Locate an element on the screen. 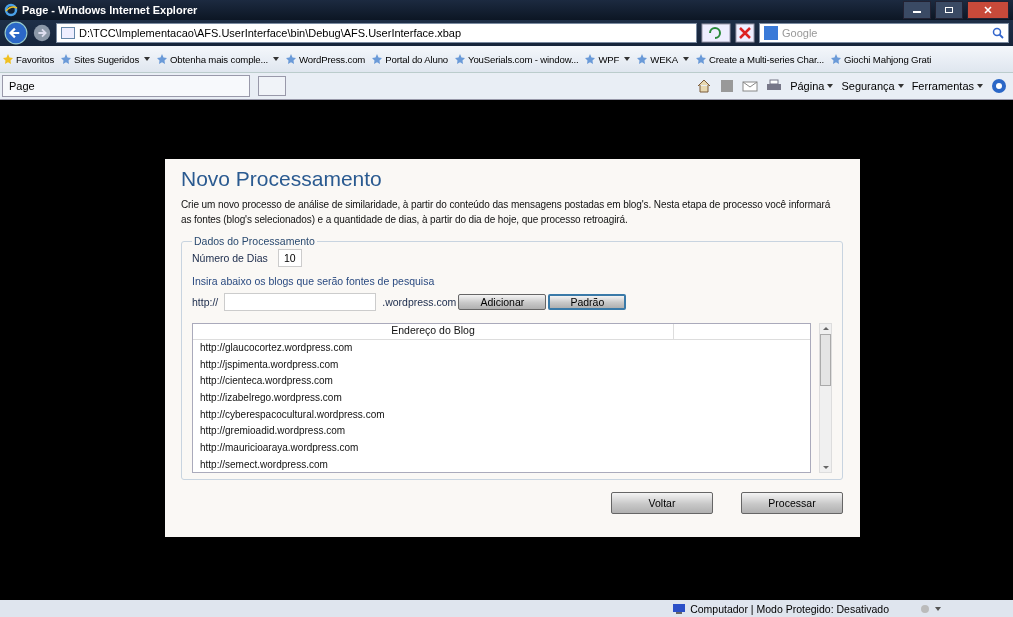 Image resolution: width=1013 pixels, height=617 pixels. default-button: Padrão is located at coordinates (587, 302).